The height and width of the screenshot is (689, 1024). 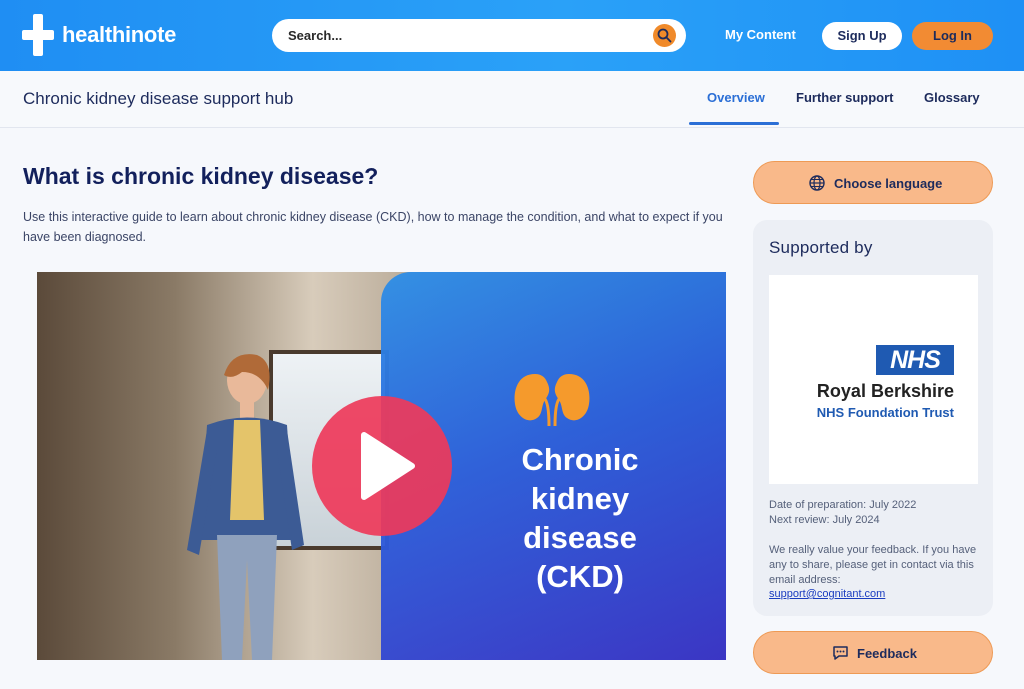 What do you see at coordinates (38, 35) in the screenshot?
I see `logo-cross-icon` at bounding box center [38, 35].